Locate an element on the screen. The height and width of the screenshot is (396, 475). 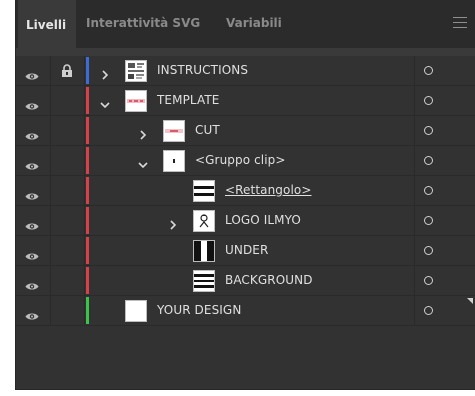
layer-name: INSTRUCTIONS is located at coordinates (202, 70).